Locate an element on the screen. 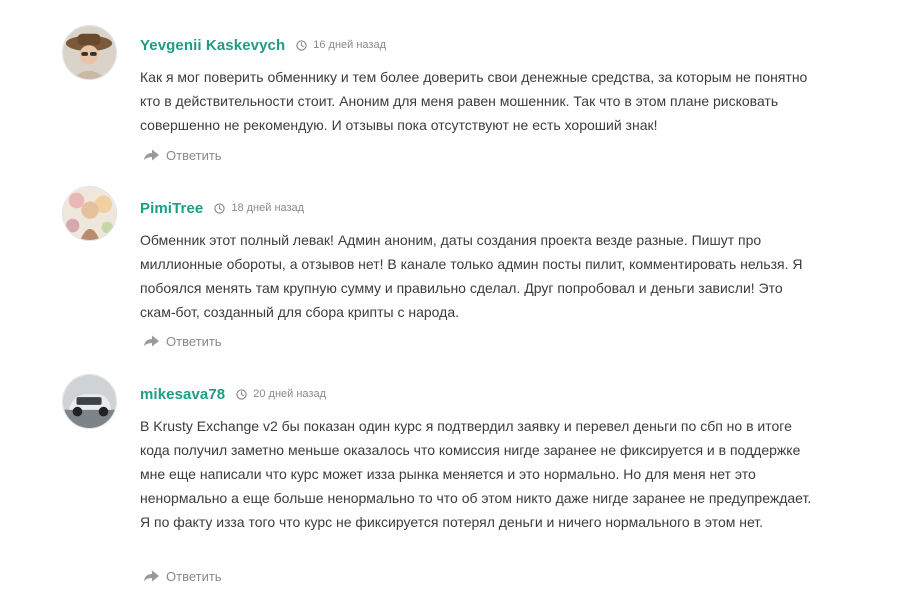 The width and height of the screenshot is (924, 605). user-photo-flowers-icon is located at coordinates (89, 213).